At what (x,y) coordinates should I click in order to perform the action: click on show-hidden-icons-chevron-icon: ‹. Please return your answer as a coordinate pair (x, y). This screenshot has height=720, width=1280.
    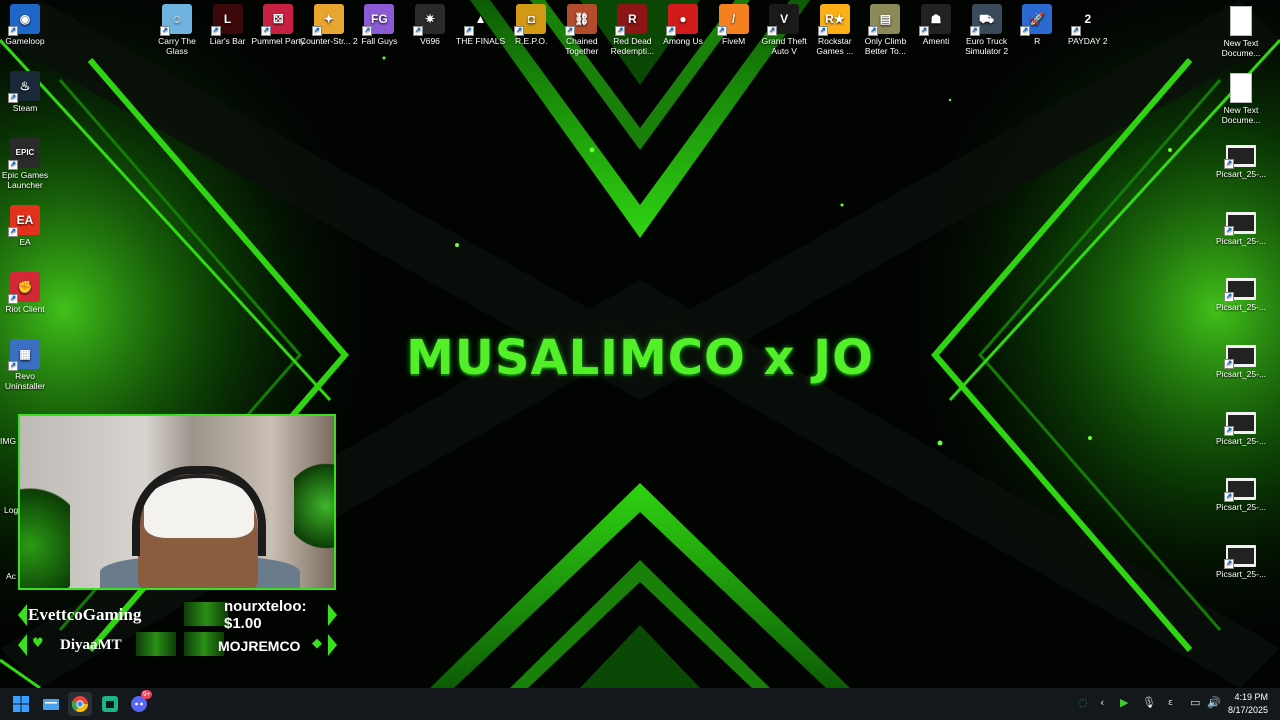
    Looking at the image, I should click on (1102, 702).